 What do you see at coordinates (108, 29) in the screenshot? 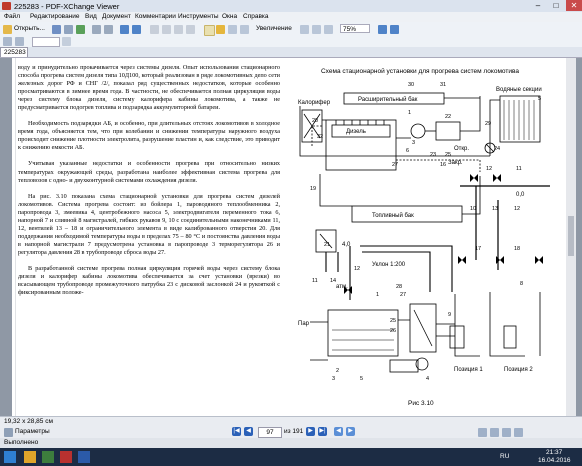
I see `redo-icon` at bounding box center [108, 29].